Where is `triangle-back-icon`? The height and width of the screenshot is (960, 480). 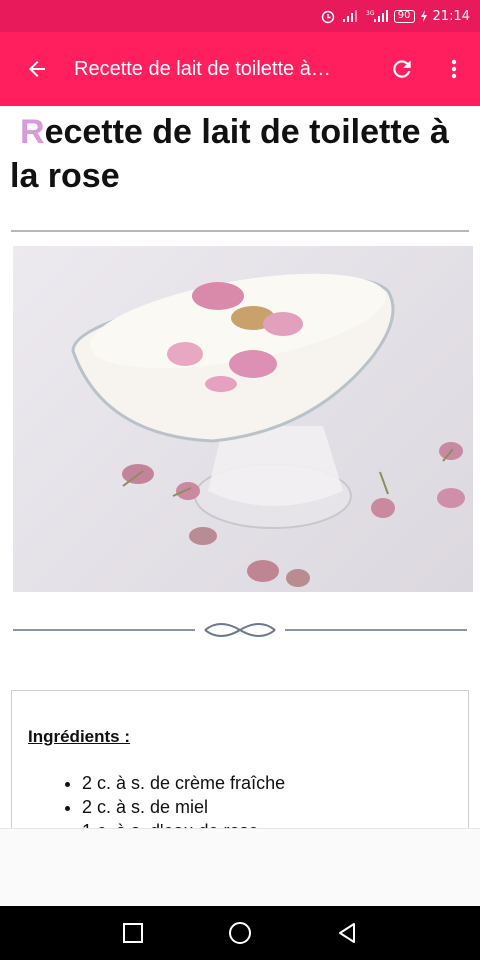 triangle-back-icon is located at coordinates (346, 933).